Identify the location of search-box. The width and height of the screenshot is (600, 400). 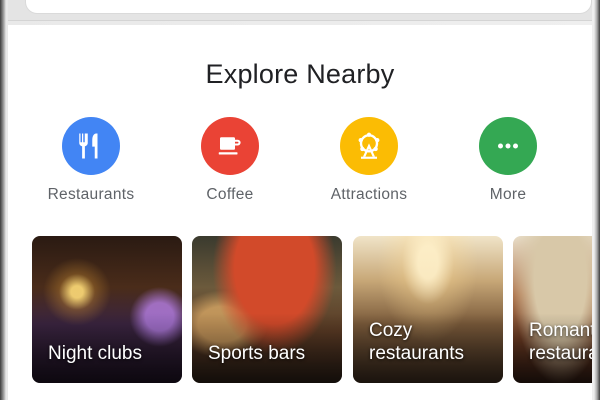
(308, 7).